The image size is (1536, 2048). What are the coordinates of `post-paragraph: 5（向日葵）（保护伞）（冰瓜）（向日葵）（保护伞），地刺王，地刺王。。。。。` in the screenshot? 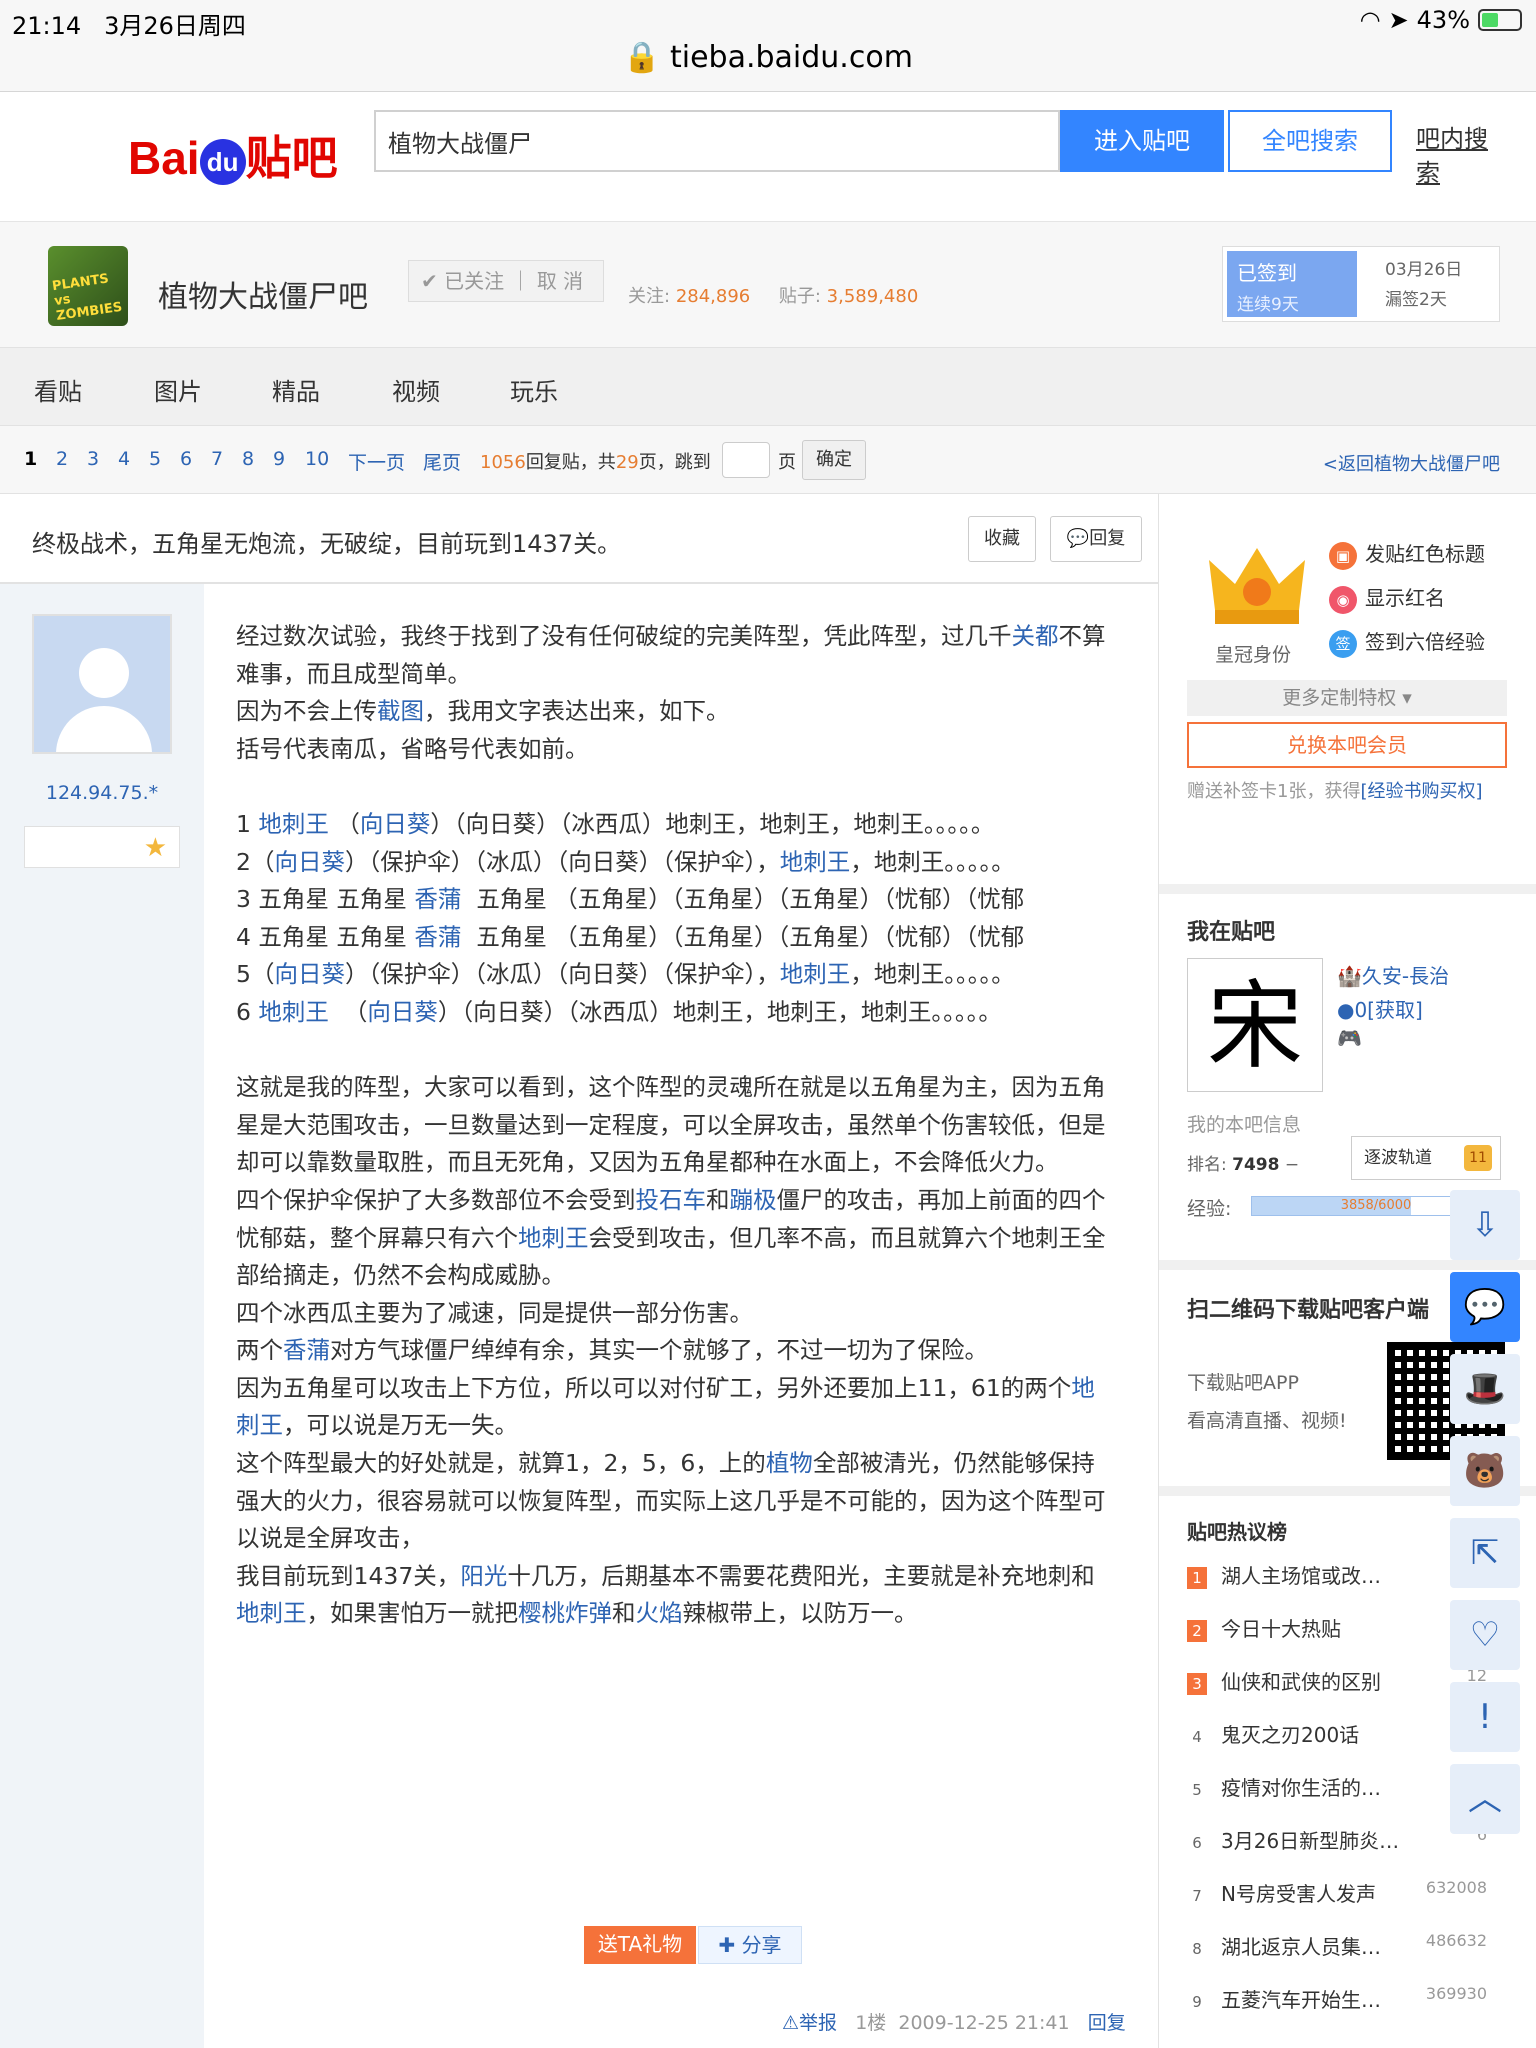 It's located at (625, 974).